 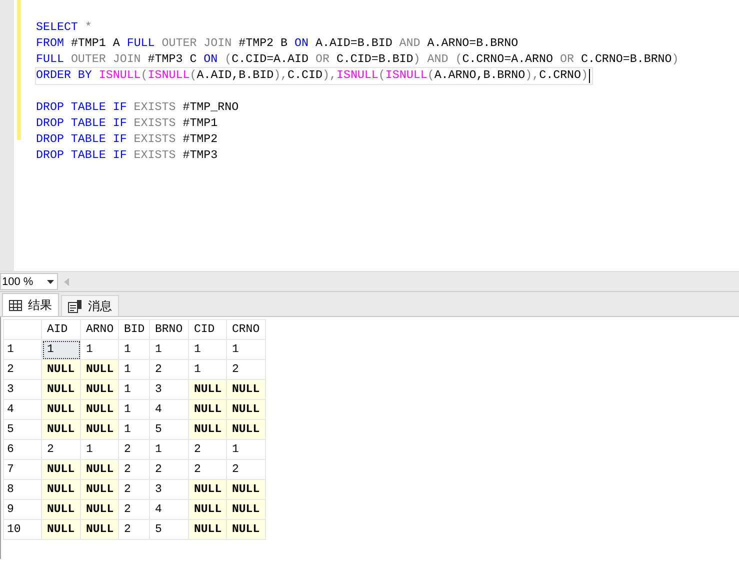 I want to click on code-line: DROP TABLE IF EXISTS #TMP_RNO, so click(x=138, y=108).